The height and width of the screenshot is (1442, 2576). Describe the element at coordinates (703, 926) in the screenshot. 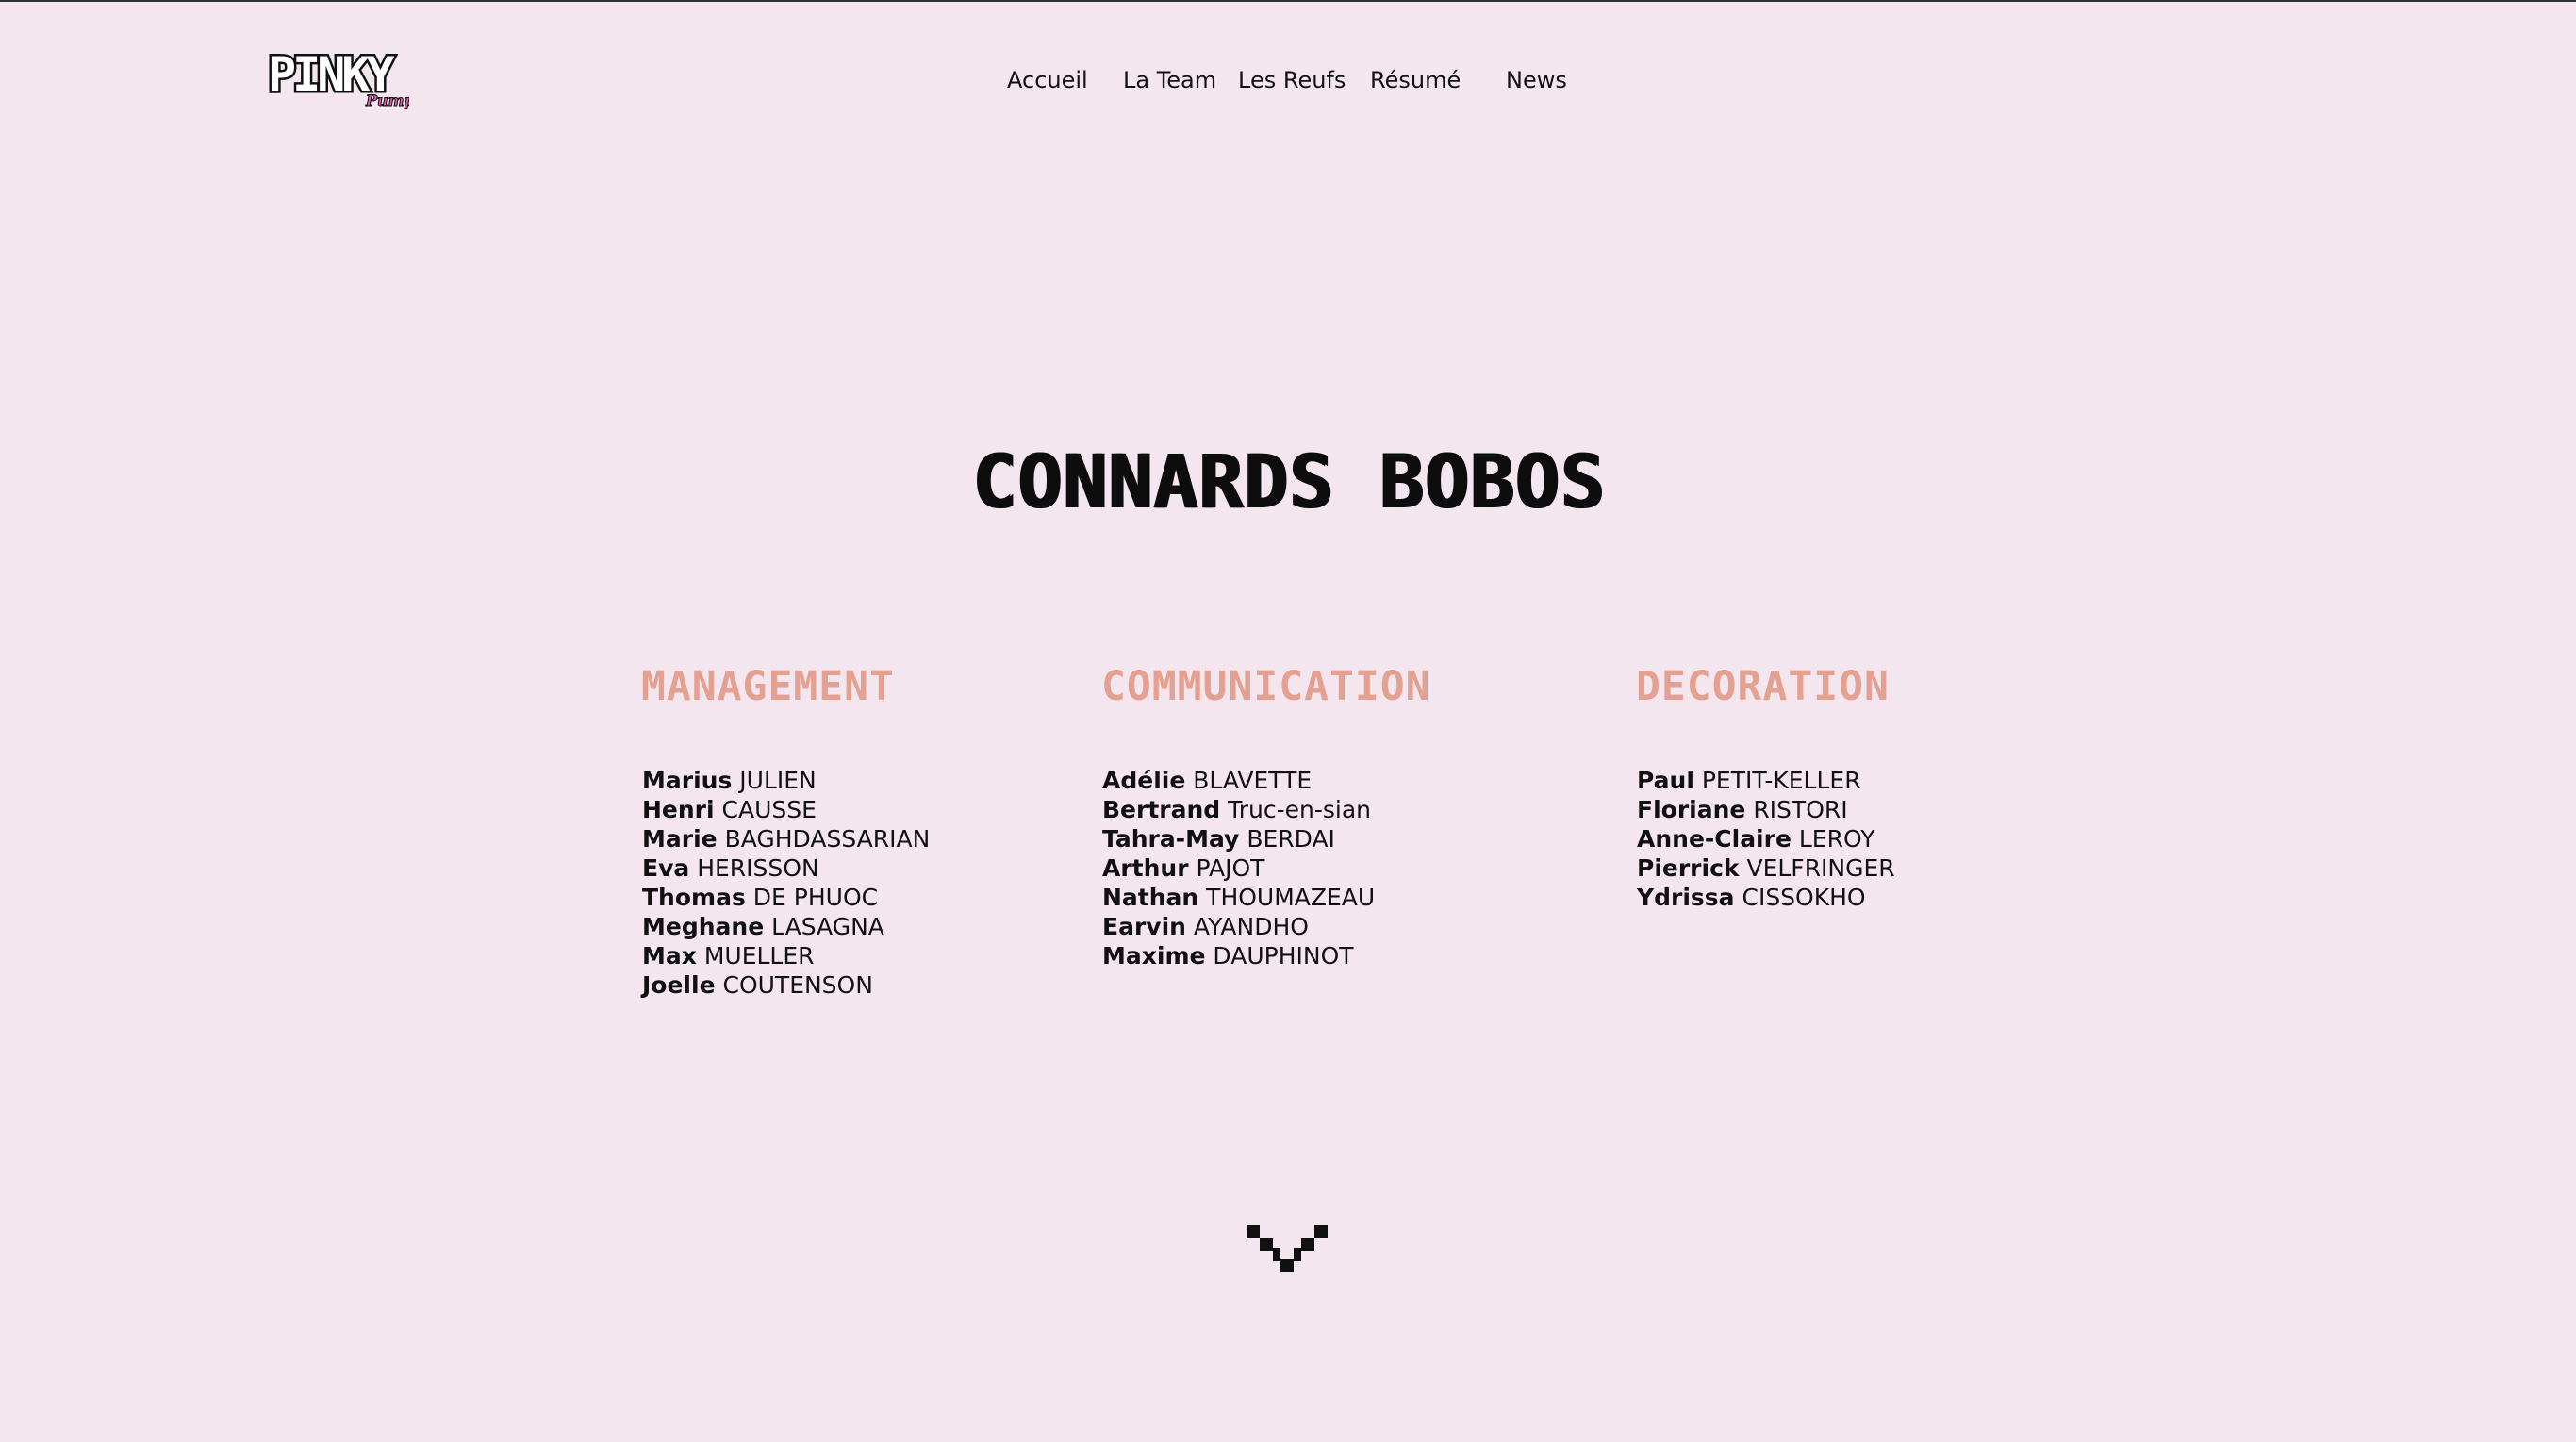

I see `member-first-name: Meghane` at that location.